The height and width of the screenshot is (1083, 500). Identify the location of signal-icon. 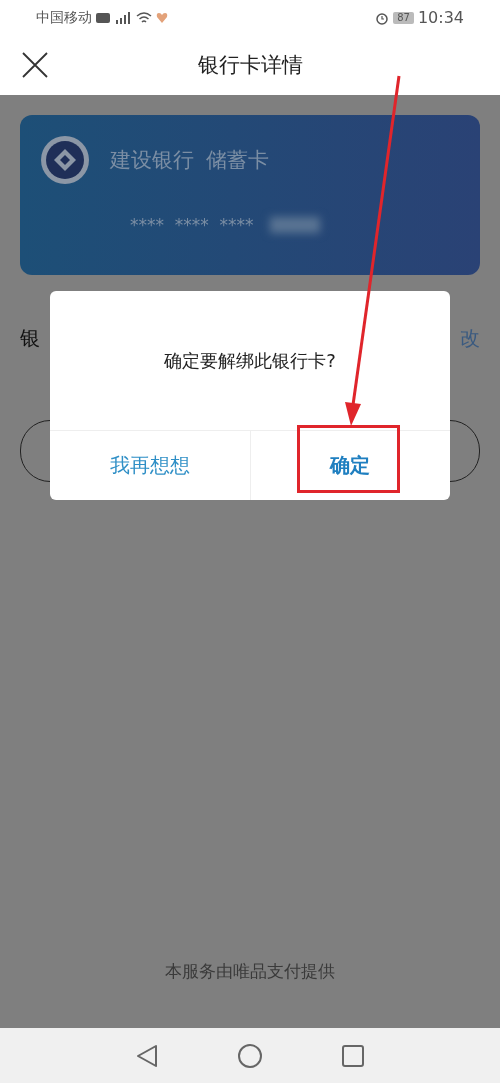
(123, 17).